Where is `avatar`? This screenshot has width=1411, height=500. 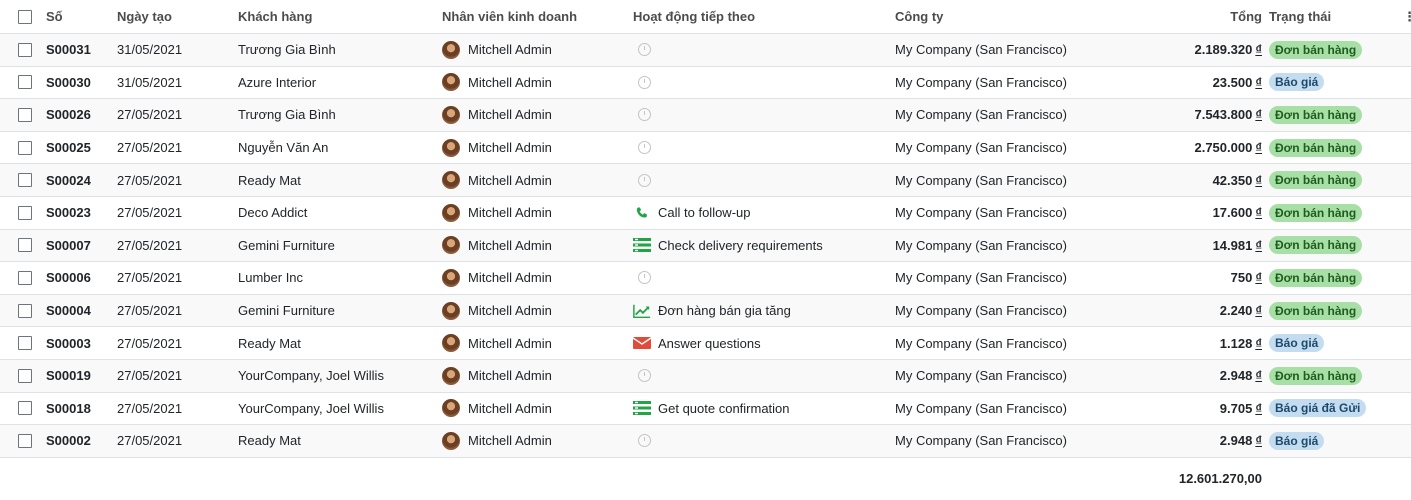
avatar is located at coordinates (451, 375).